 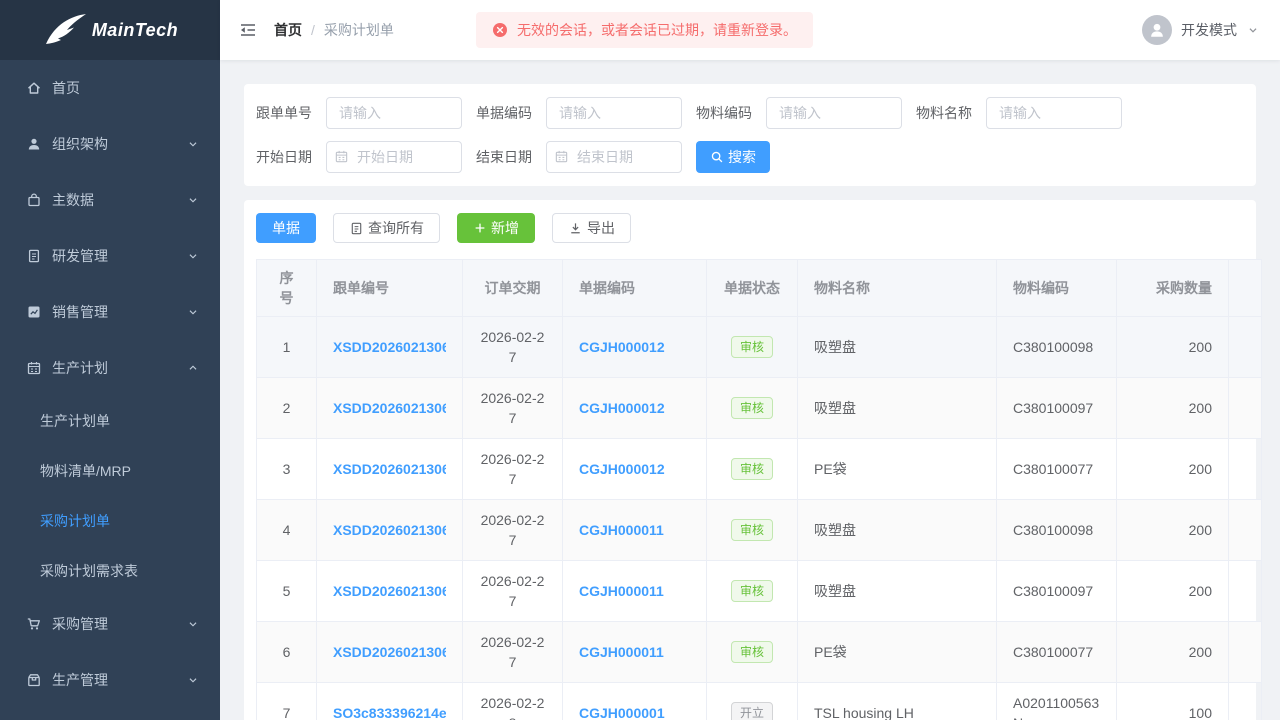 I want to click on sidebar-subitem-purchase-plan-demand: 采购计划需求表, so click(x=110, y=571).